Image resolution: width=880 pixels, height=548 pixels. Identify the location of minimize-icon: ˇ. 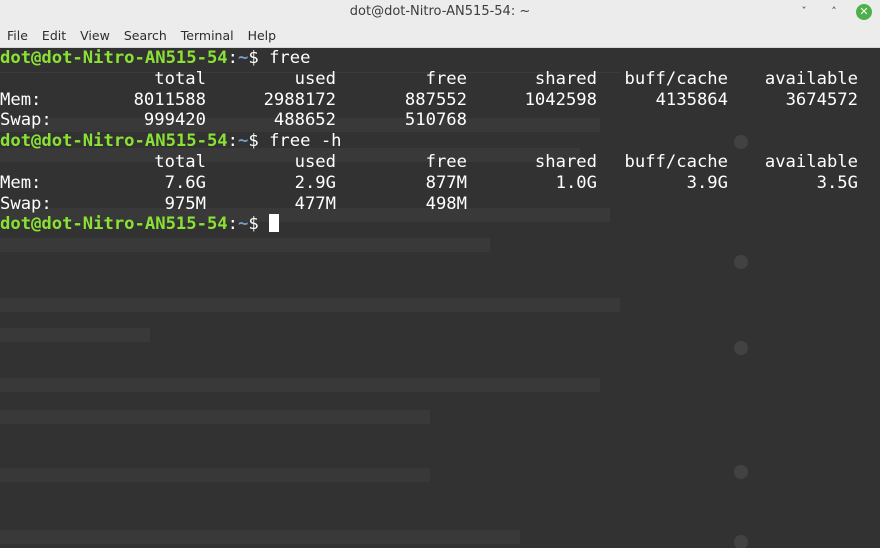
(804, 12).